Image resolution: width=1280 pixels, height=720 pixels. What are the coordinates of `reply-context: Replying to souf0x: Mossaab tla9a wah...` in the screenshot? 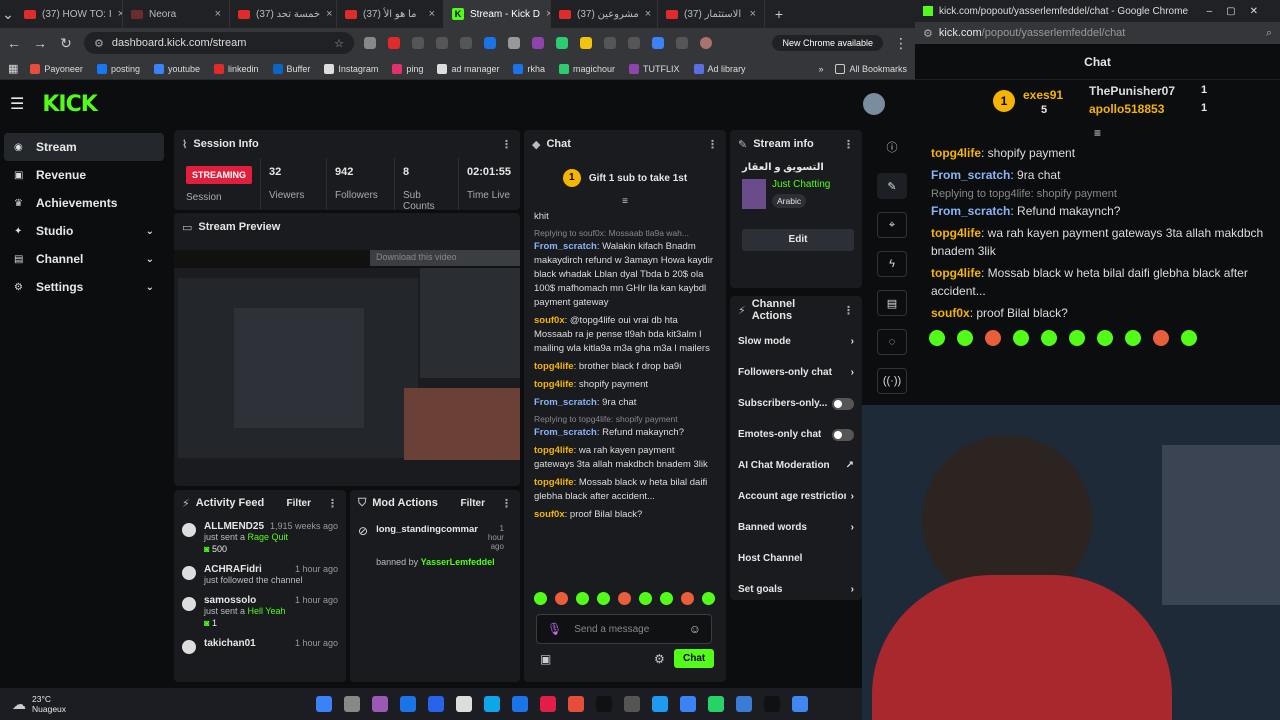 It's located at (625, 232).